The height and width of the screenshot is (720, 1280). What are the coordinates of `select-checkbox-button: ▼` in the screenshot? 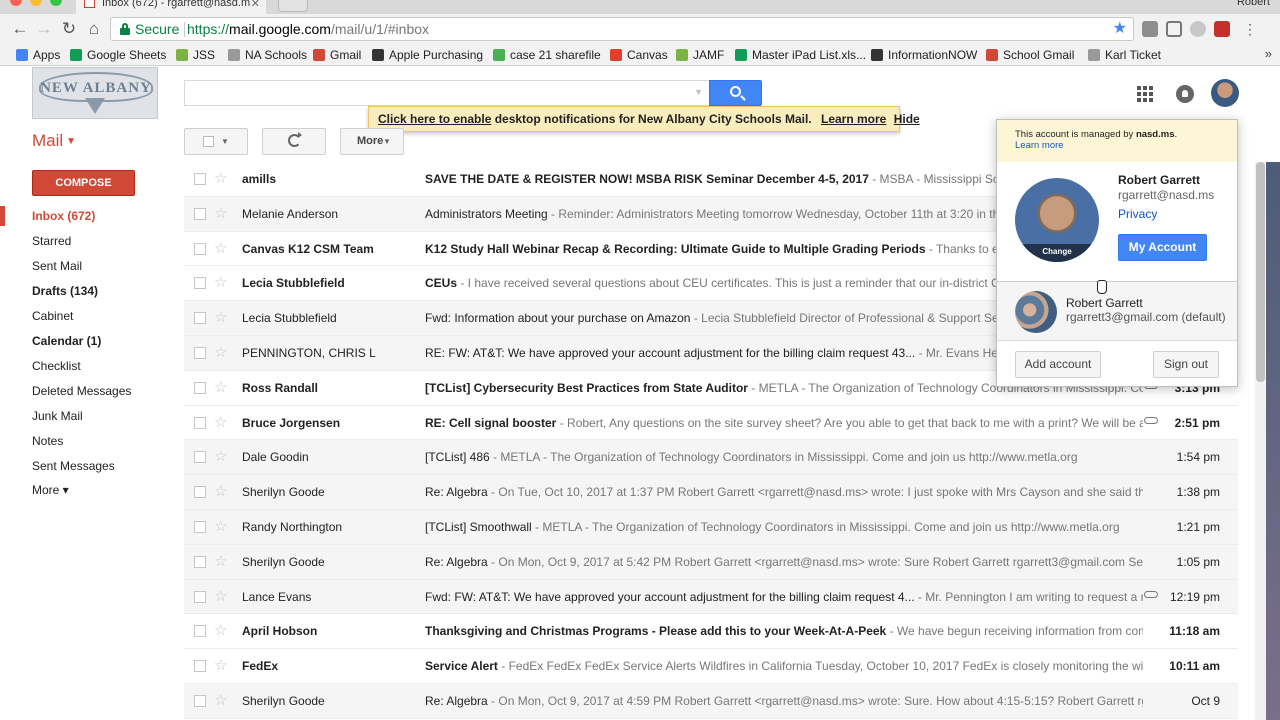 It's located at (216, 141).